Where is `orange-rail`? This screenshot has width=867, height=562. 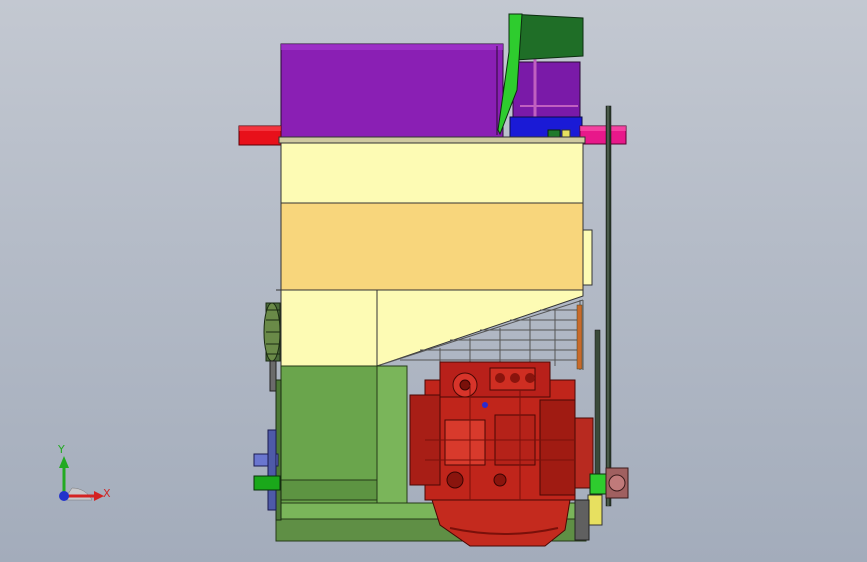
orange-rail is located at coordinates (579, 337).